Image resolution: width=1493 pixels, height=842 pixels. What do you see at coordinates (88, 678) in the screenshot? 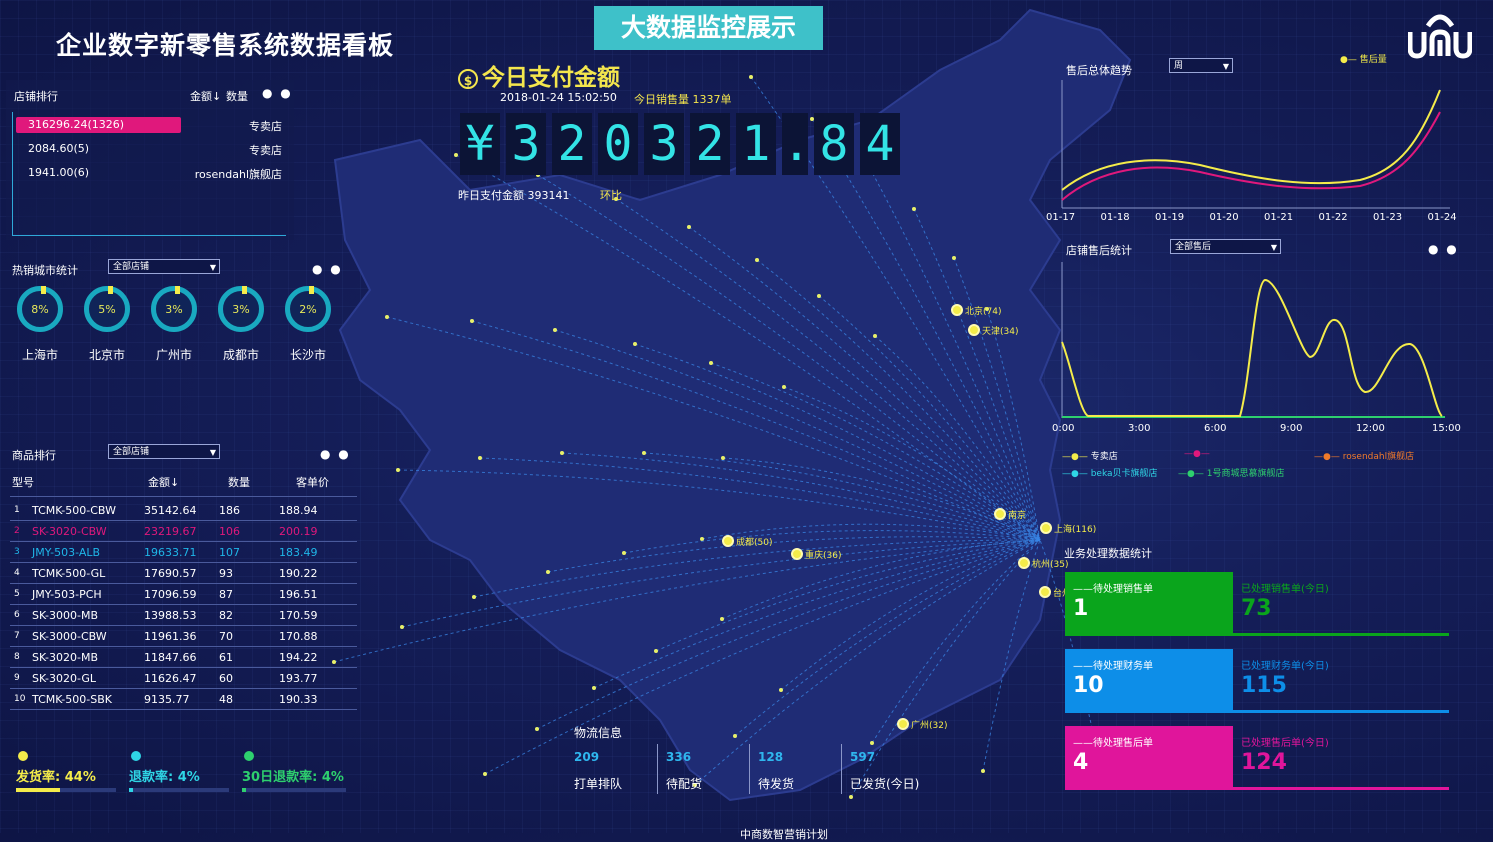
I see `cell-model: SK-3020-GL` at bounding box center [88, 678].